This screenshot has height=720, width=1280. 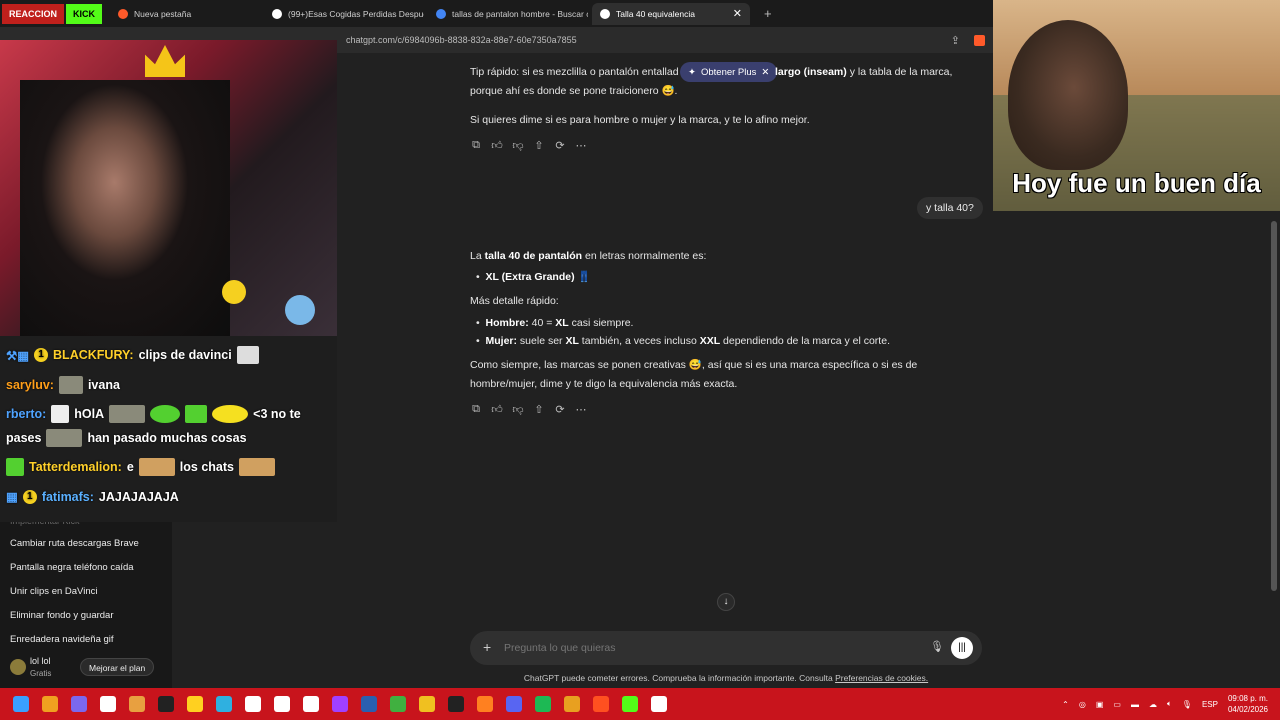 What do you see at coordinates (74, 543) in the screenshot?
I see `sidebar-item: Cambiar ruta descargas Brave` at bounding box center [74, 543].